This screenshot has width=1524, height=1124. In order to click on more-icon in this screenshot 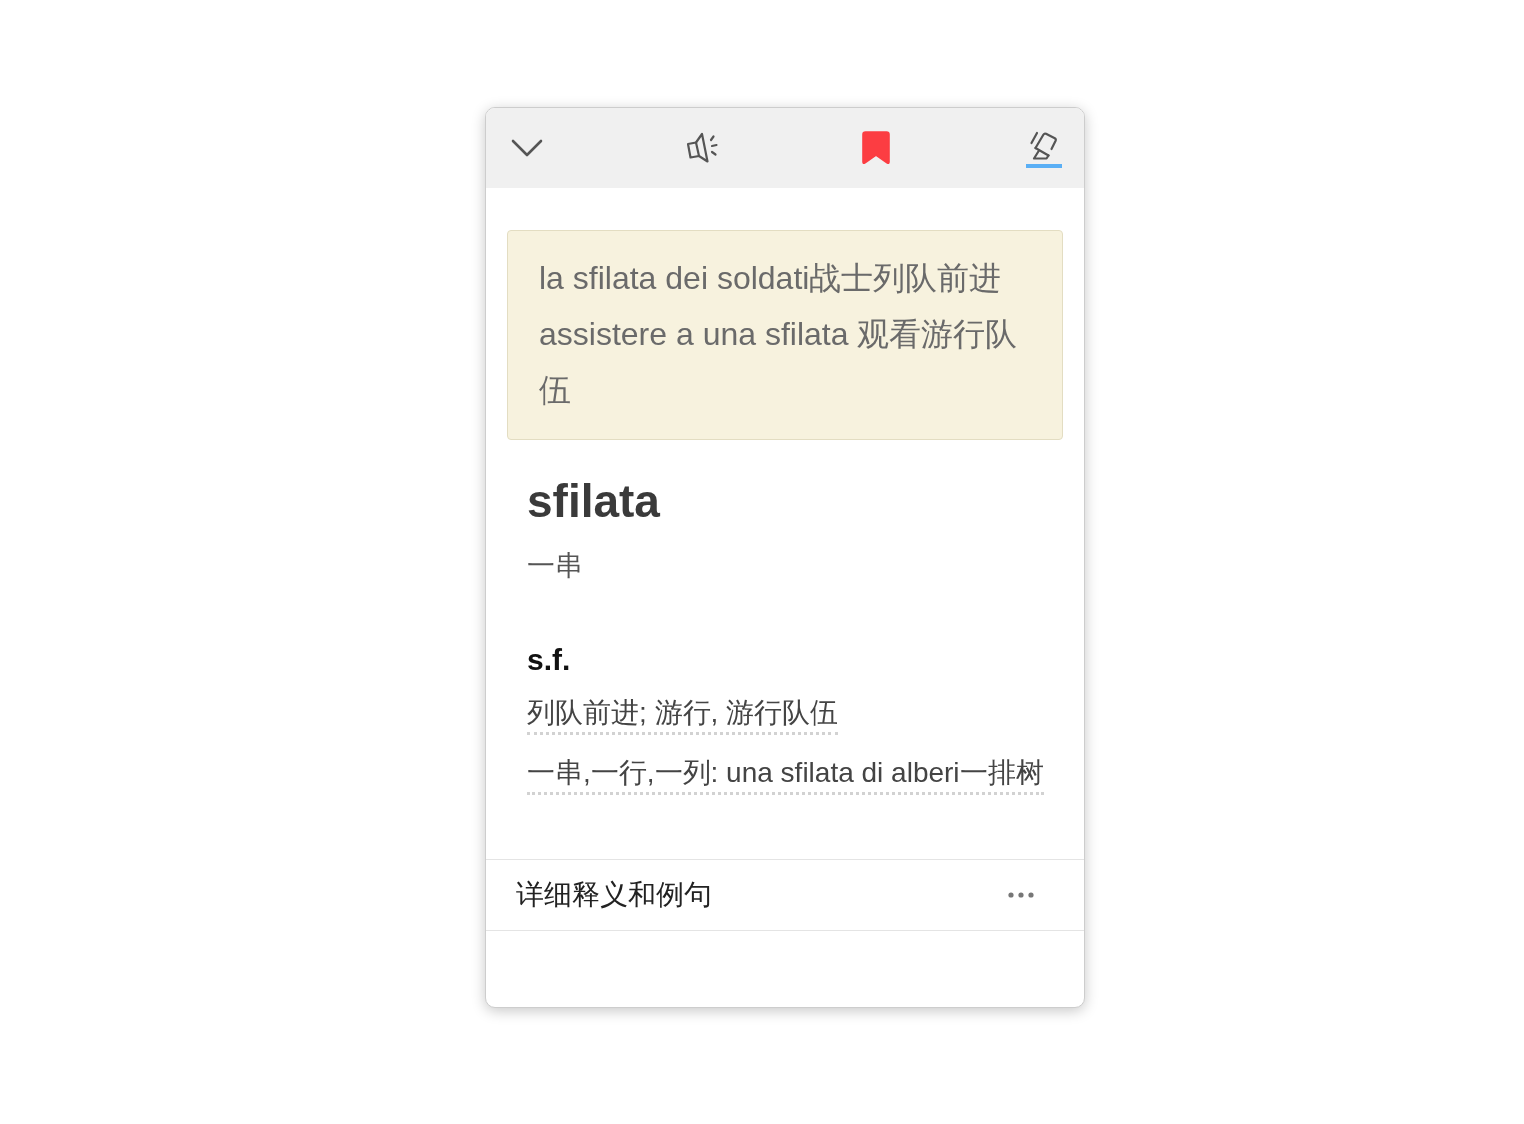, I will do `click(1021, 895)`.